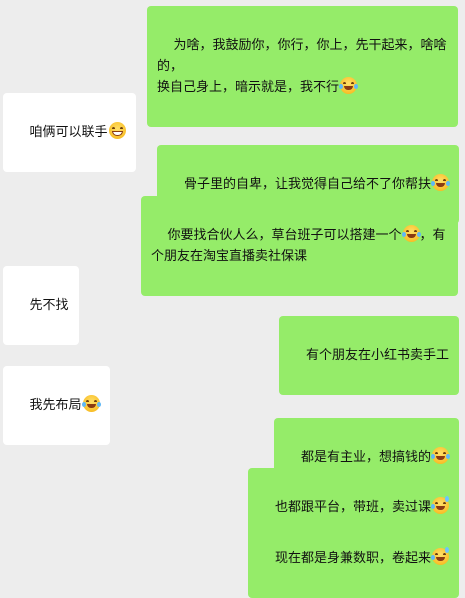 This screenshot has height=598, width=465. Describe the element at coordinates (284, 235) in the screenshot. I see `message-text: 你要找合伙人么，草台班子可以搭建一个` at that location.